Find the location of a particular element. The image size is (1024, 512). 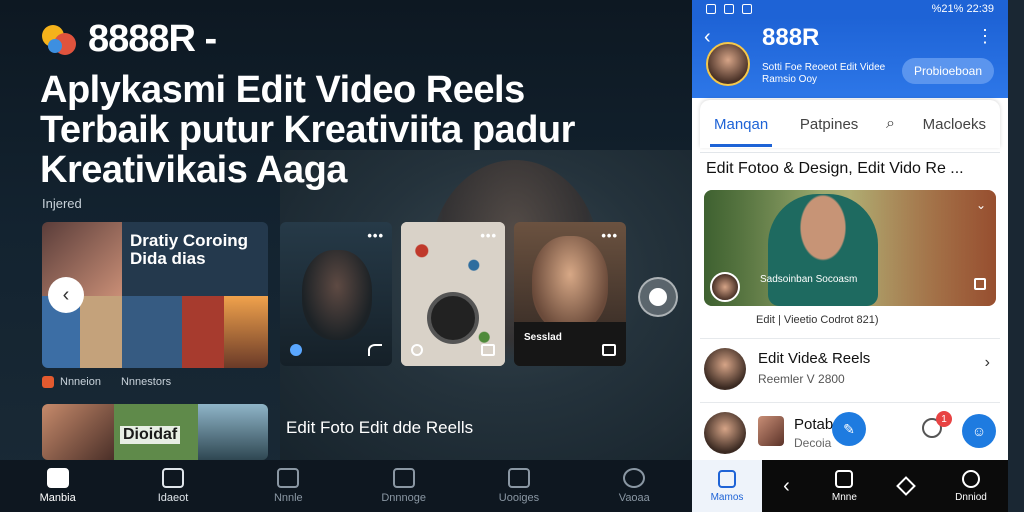

status-time: %21% 22:39 is located at coordinates (962, 9).